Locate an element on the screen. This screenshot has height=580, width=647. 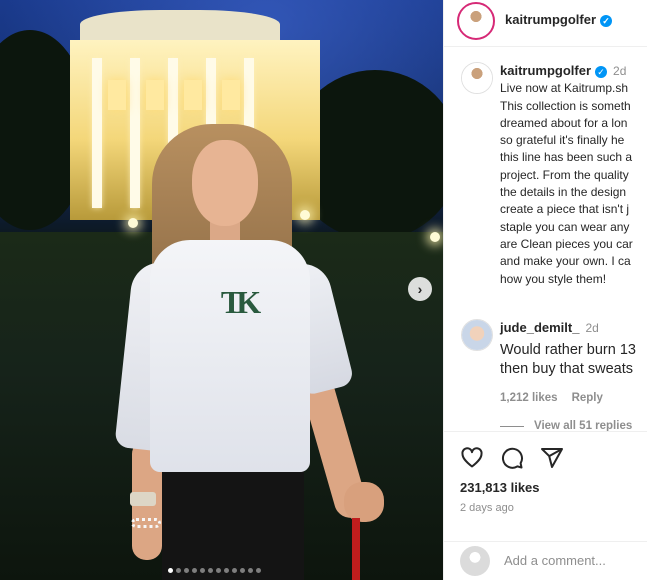
add-comment-bar is located at coordinates (545, 560).